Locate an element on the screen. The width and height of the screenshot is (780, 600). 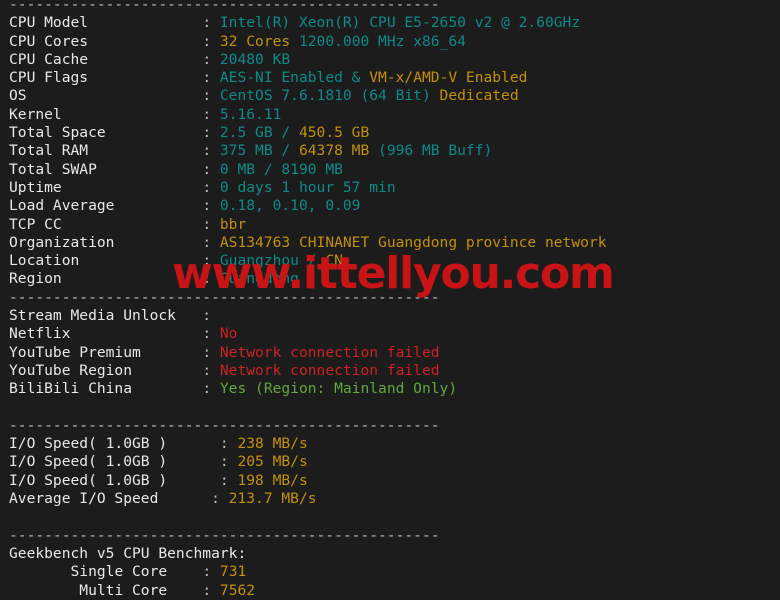
label-total-ram: Total RAM is located at coordinates (49, 151).